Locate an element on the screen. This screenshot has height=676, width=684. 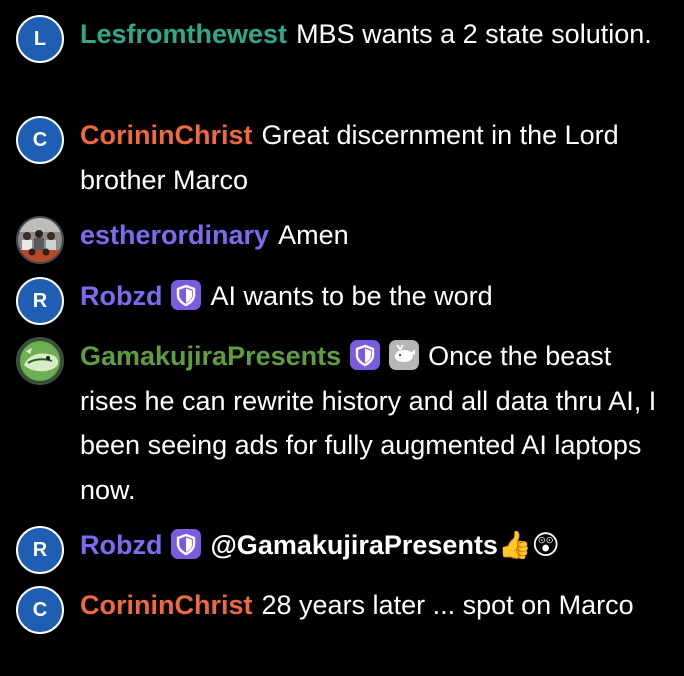
chat-message: R Robzd @GamakujiraPresents👍😲 is located at coordinates (345, 549).